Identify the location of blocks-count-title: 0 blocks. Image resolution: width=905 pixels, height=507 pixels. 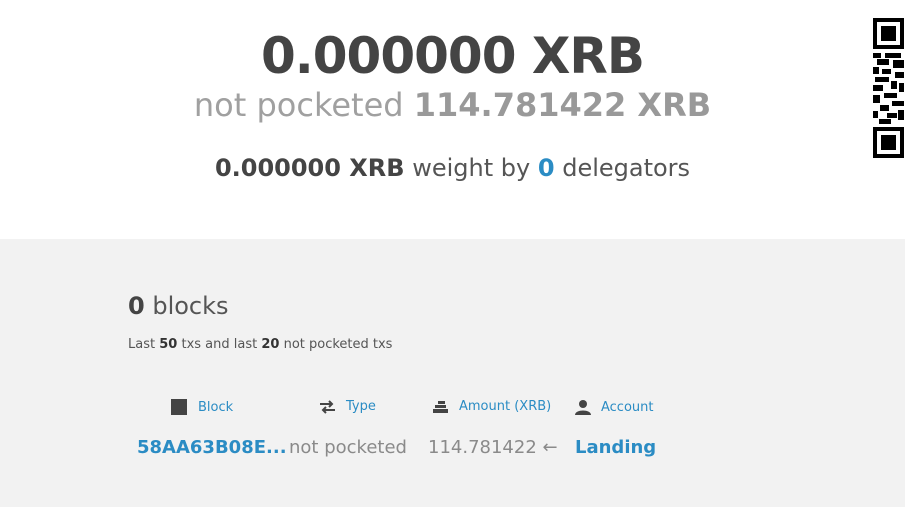
(178, 306).